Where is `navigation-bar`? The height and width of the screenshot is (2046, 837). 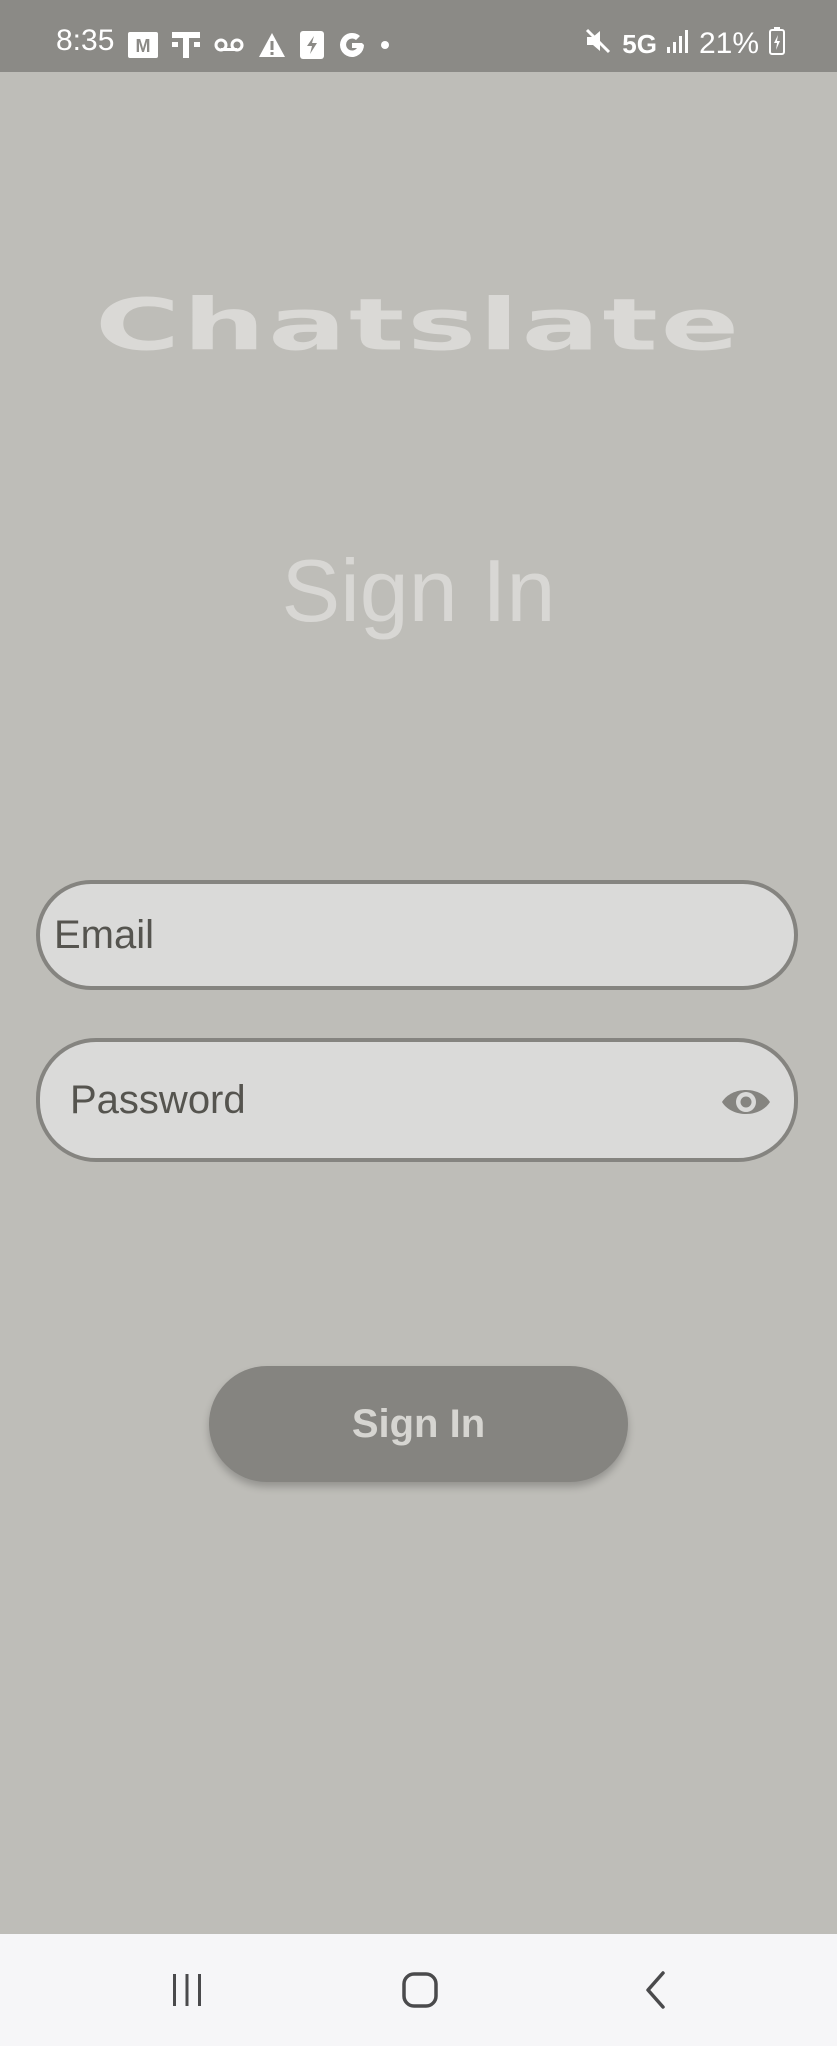
navigation-bar is located at coordinates (418, 1990).